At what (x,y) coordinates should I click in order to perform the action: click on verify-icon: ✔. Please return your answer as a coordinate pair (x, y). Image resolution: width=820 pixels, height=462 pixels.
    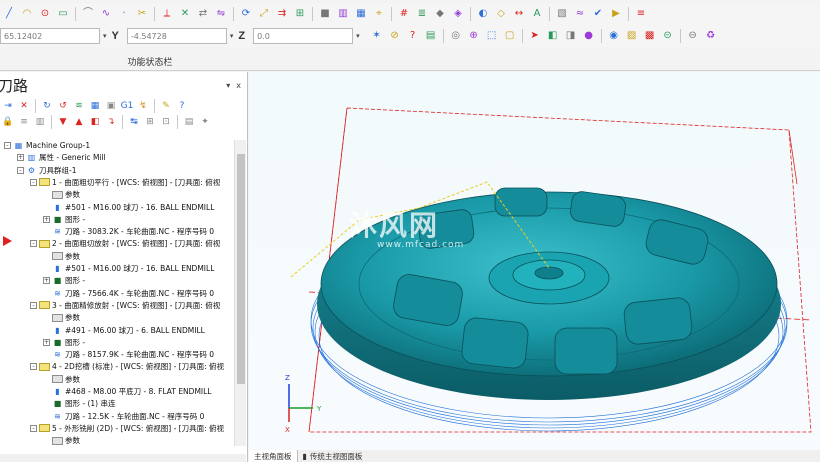
    Looking at the image, I should click on (598, 14).